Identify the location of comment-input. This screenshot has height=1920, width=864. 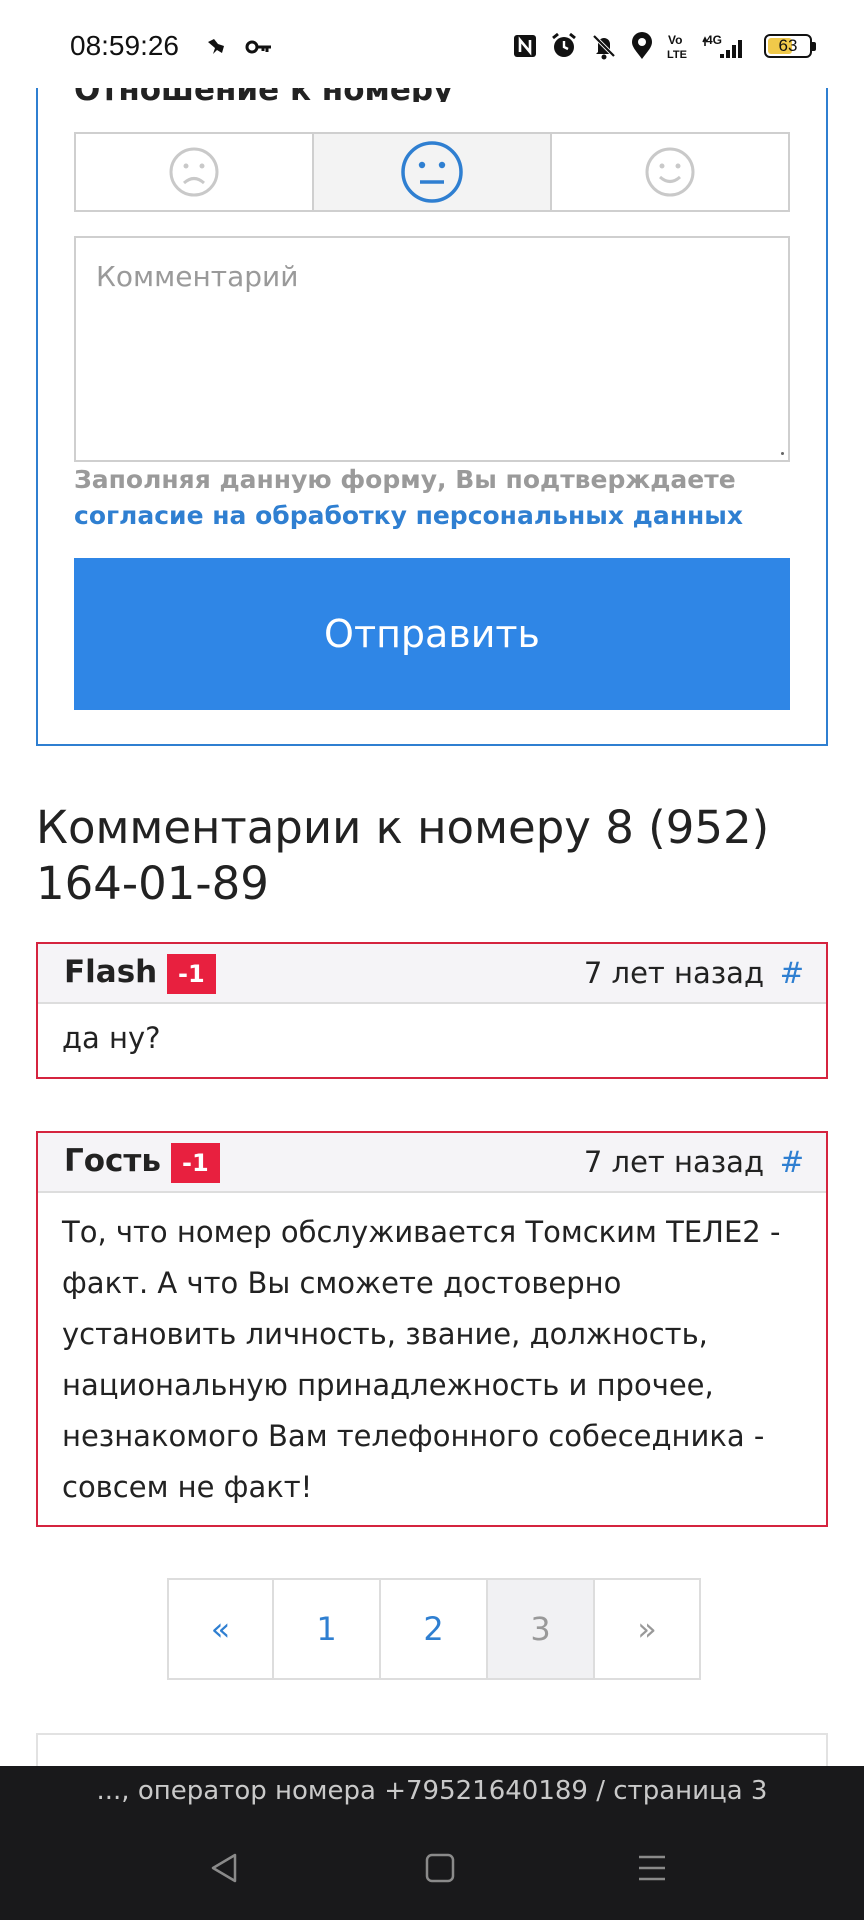
(432, 349).